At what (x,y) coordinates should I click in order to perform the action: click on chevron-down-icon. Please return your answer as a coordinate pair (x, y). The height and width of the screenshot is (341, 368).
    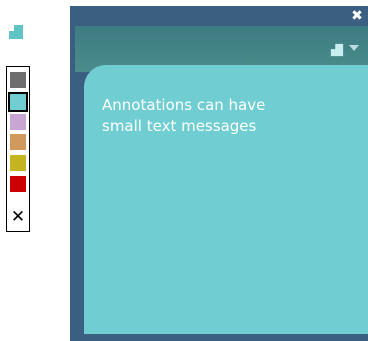
    Looking at the image, I should click on (354, 48).